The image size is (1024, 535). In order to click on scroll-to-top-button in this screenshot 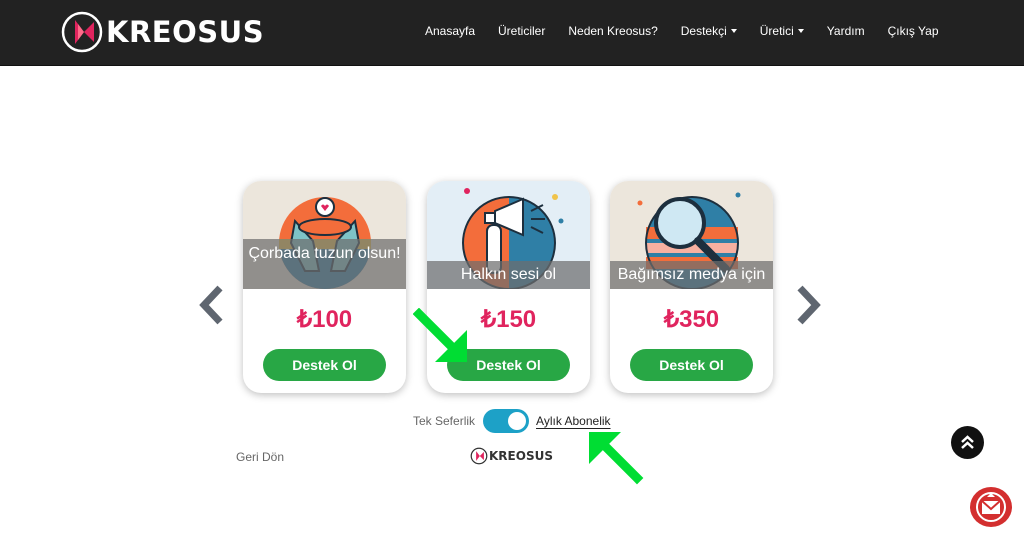, I will do `click(967, 442)`.